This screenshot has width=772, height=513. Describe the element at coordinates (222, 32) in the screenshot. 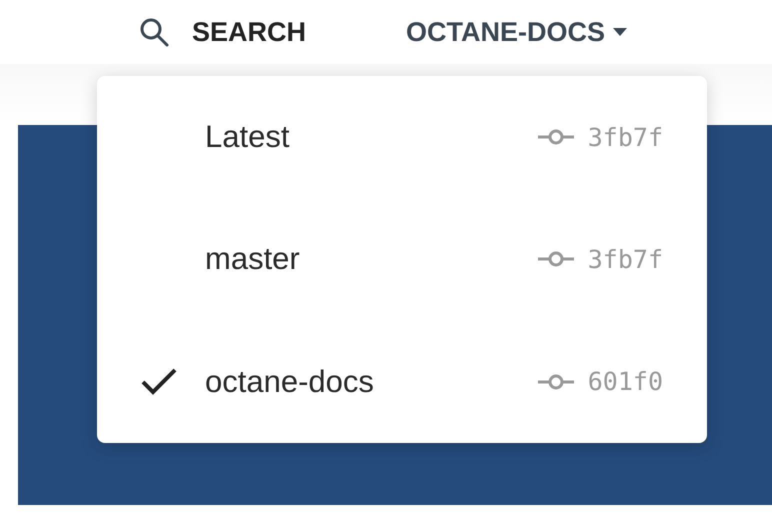

I see `search-button: SEARCH` at that location.